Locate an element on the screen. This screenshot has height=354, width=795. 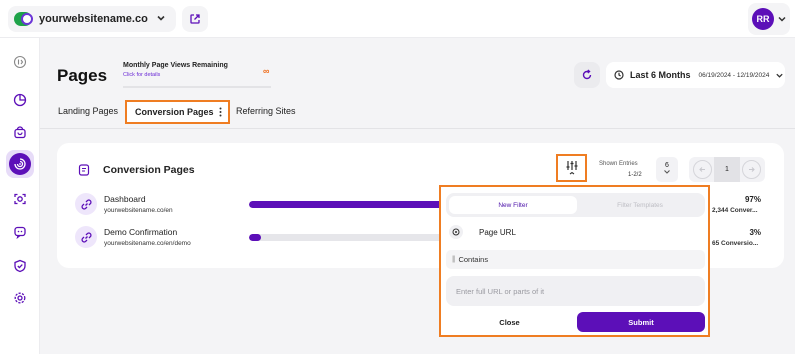
chat-icon is located at coordinates (20, 232).